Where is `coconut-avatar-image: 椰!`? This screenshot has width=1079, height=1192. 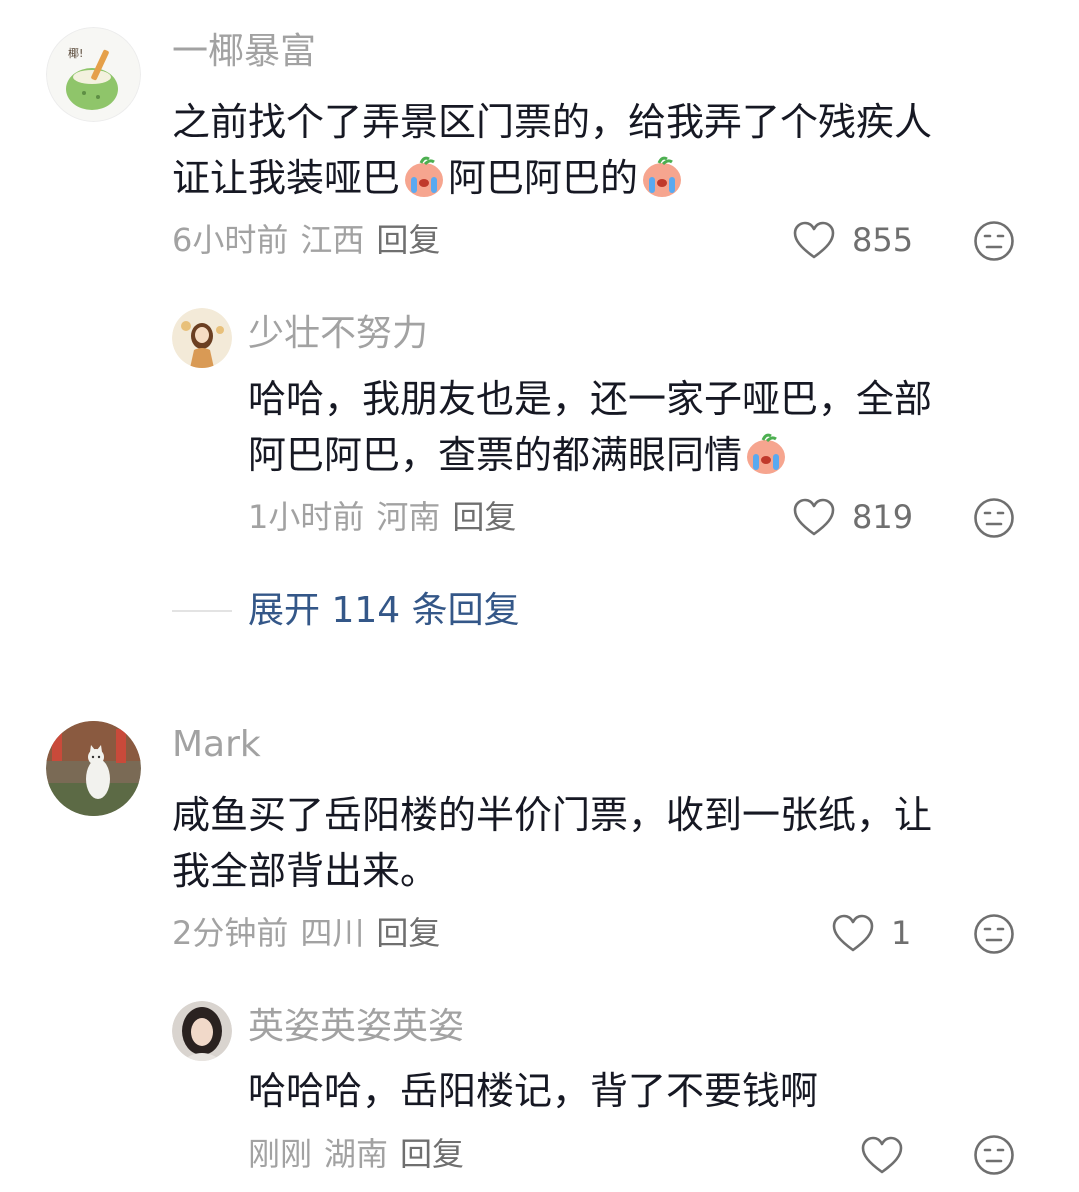
coconut-avatar-image: 椰! is located at coordinates (93, 74).